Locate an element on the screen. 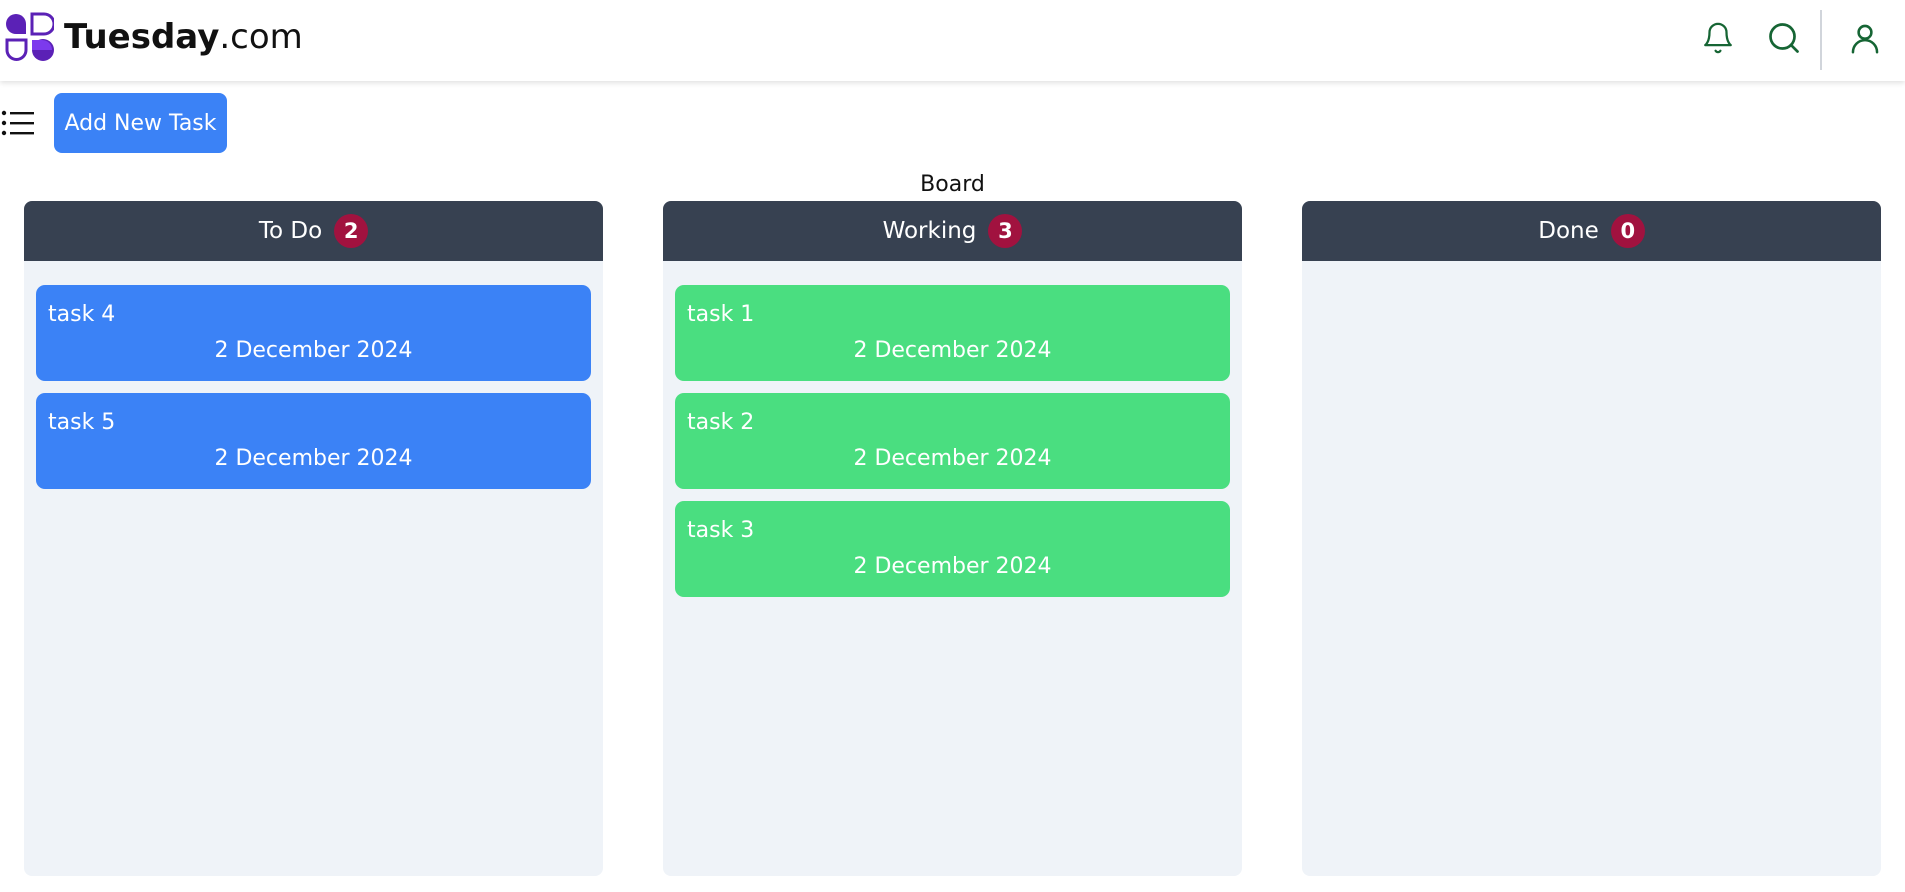 The width and height of the screenshot is (1905, 892). column-header: Done 0 is located at coordinates (1591, 231).